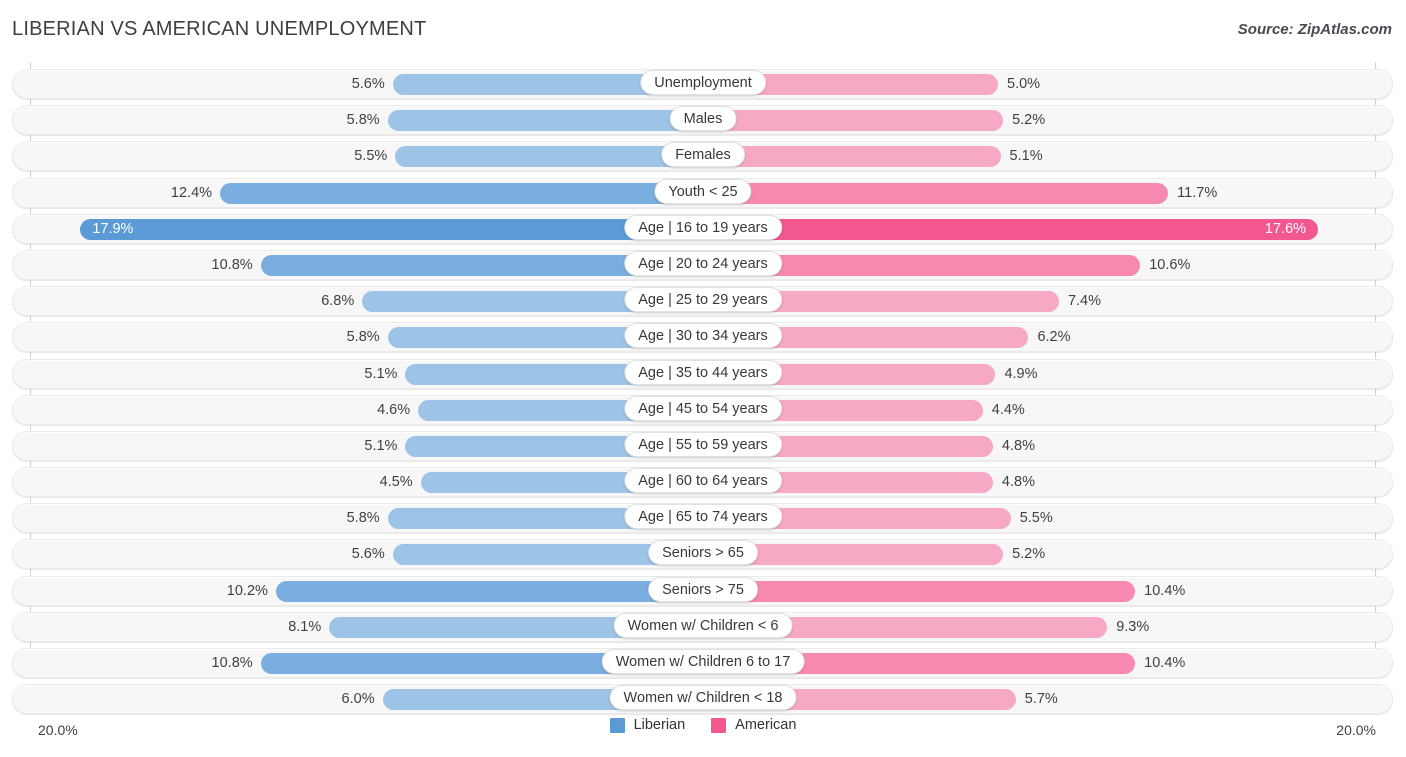  I want to click on value-label-liberian: 10.2%, so click(247, 590).